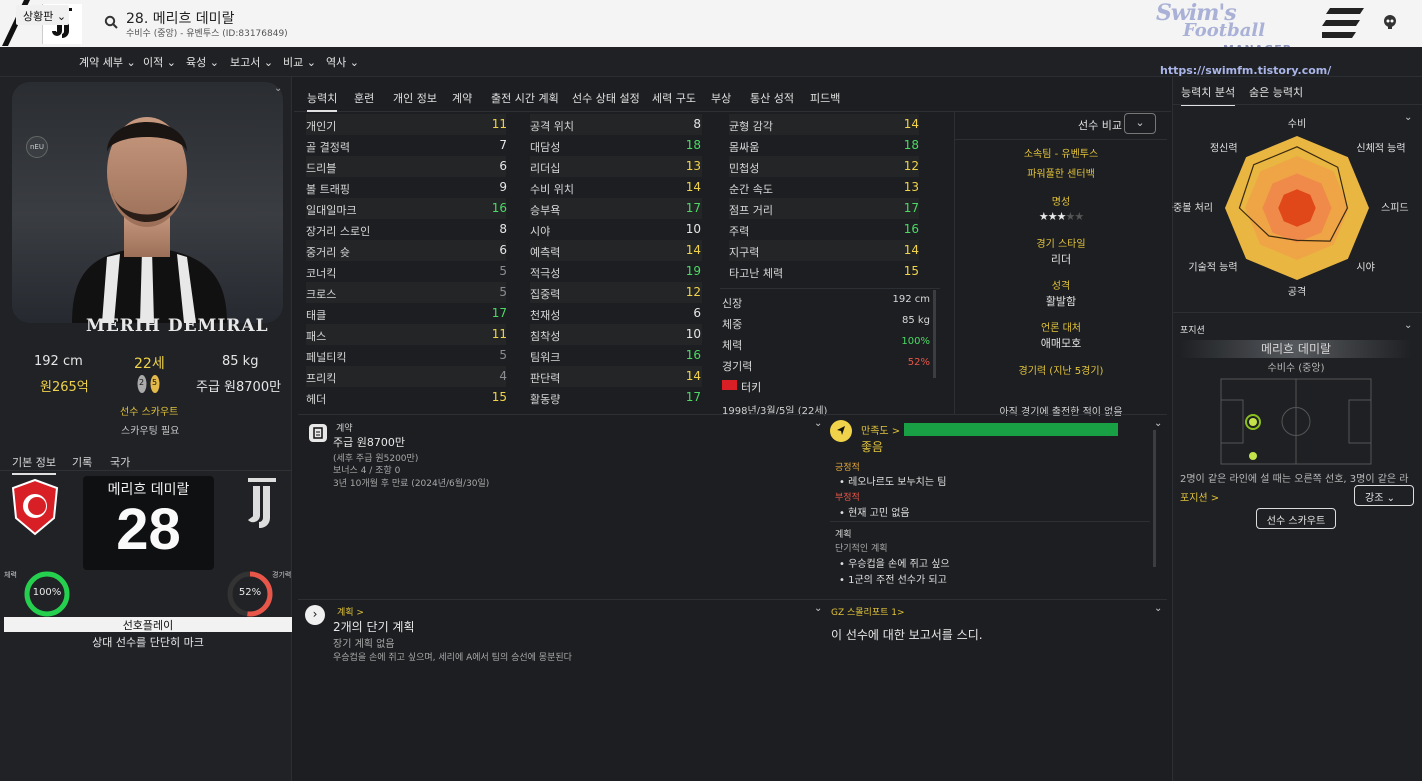  What do you see at coordinates (42, 15) in the screenshot?
I see `menu-overview: 상황판 ⌄` at bounding box center [42, 15].